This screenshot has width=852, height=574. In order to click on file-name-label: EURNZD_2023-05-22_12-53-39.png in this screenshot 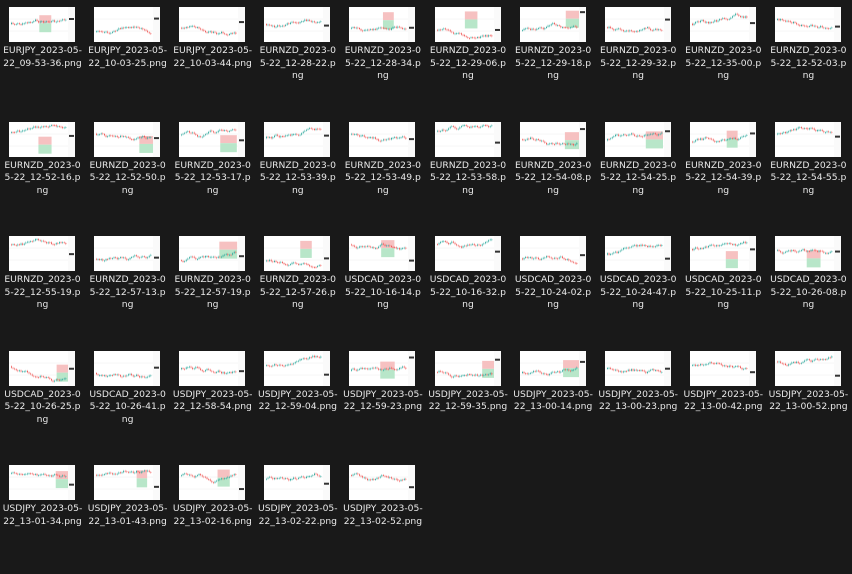, I will do `click(297, 177)`.